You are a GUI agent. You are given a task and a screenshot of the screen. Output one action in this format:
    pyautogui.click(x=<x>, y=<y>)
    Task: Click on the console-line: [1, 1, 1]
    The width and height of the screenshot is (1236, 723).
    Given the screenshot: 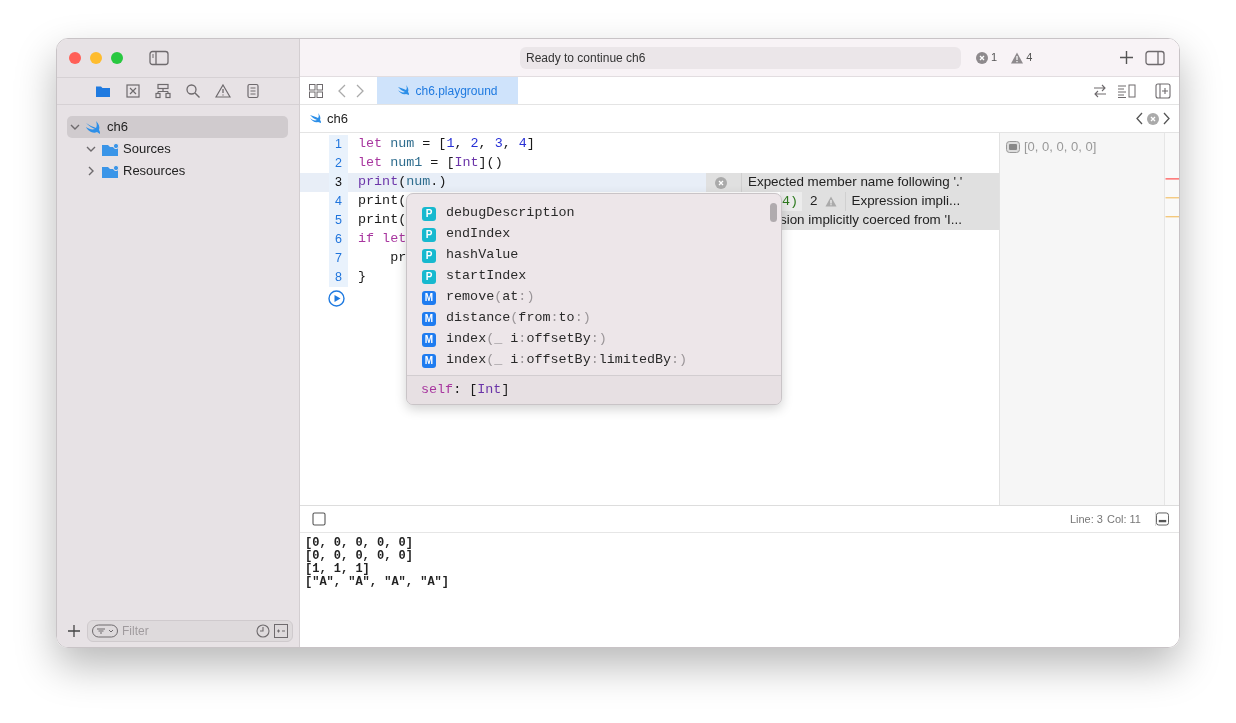 What is the action you would take?
    pyautogui.click(x=338, y=569)
    